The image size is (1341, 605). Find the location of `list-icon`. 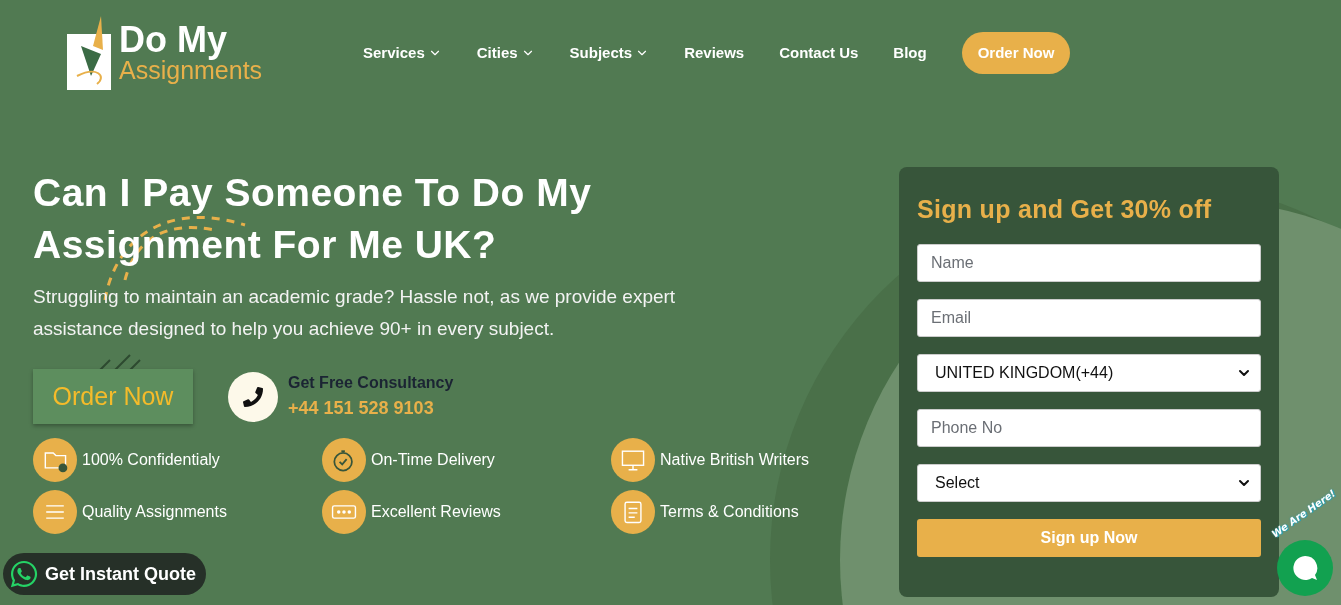

list-icon is located at coordinates (55, 512).